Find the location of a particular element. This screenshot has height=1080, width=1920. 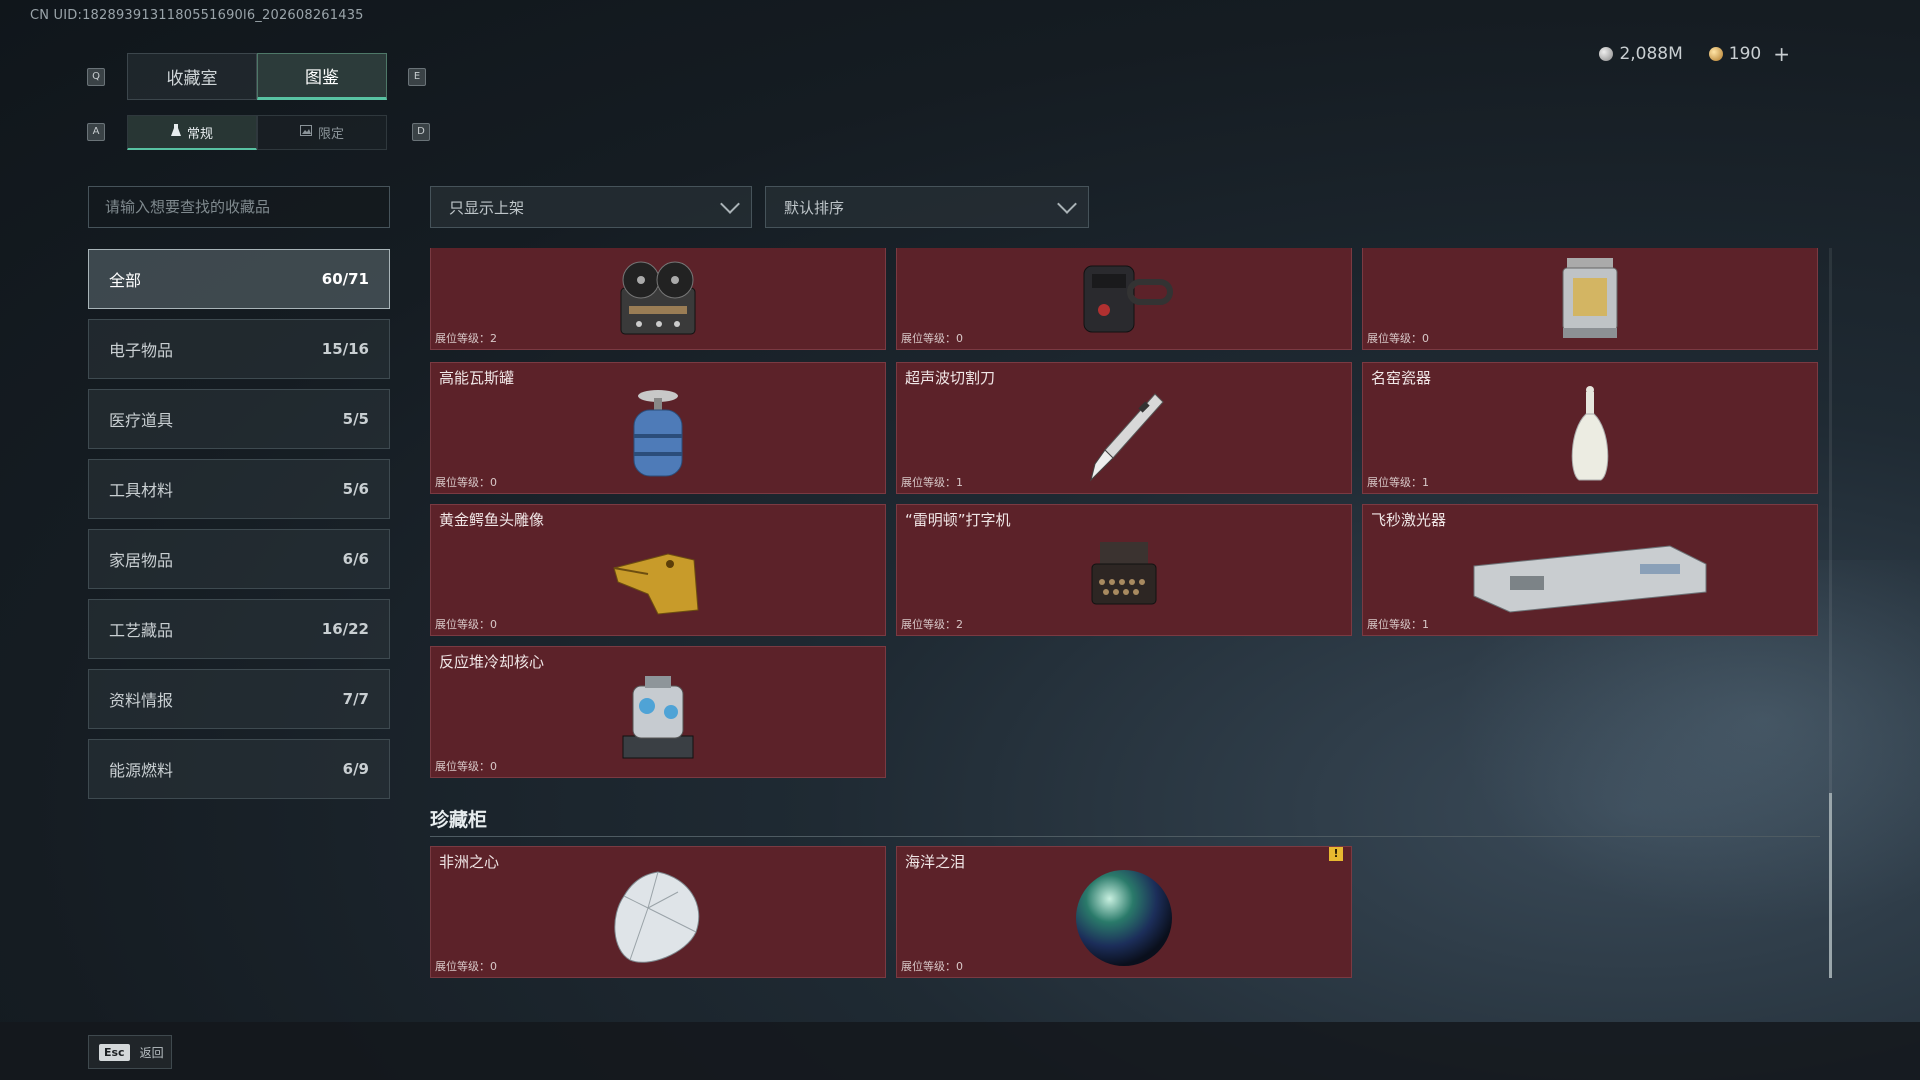

image-icon is located at coordinates (305, 132).